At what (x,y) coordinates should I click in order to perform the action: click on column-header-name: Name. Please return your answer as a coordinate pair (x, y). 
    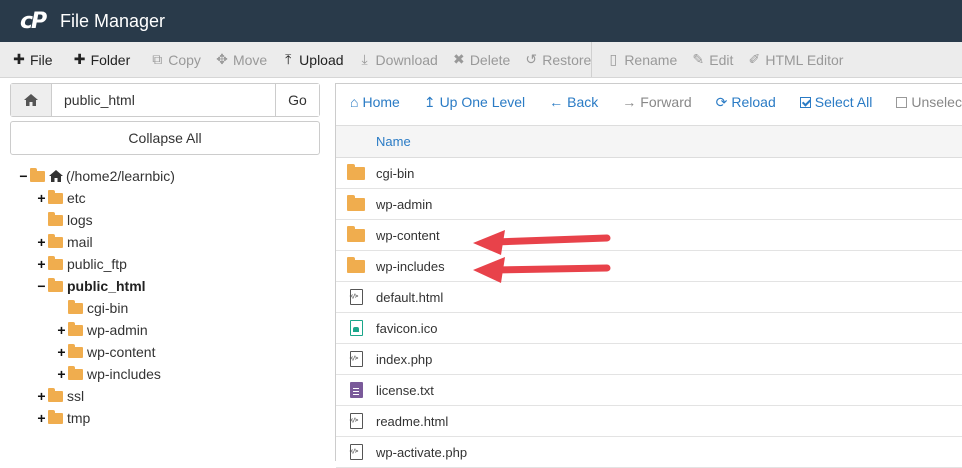
    Looking at the image, I should click on (393, 141).